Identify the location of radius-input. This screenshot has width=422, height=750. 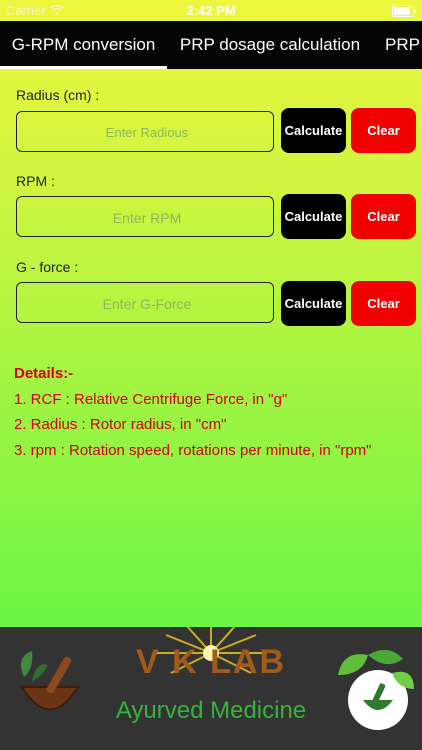
(147, 132).